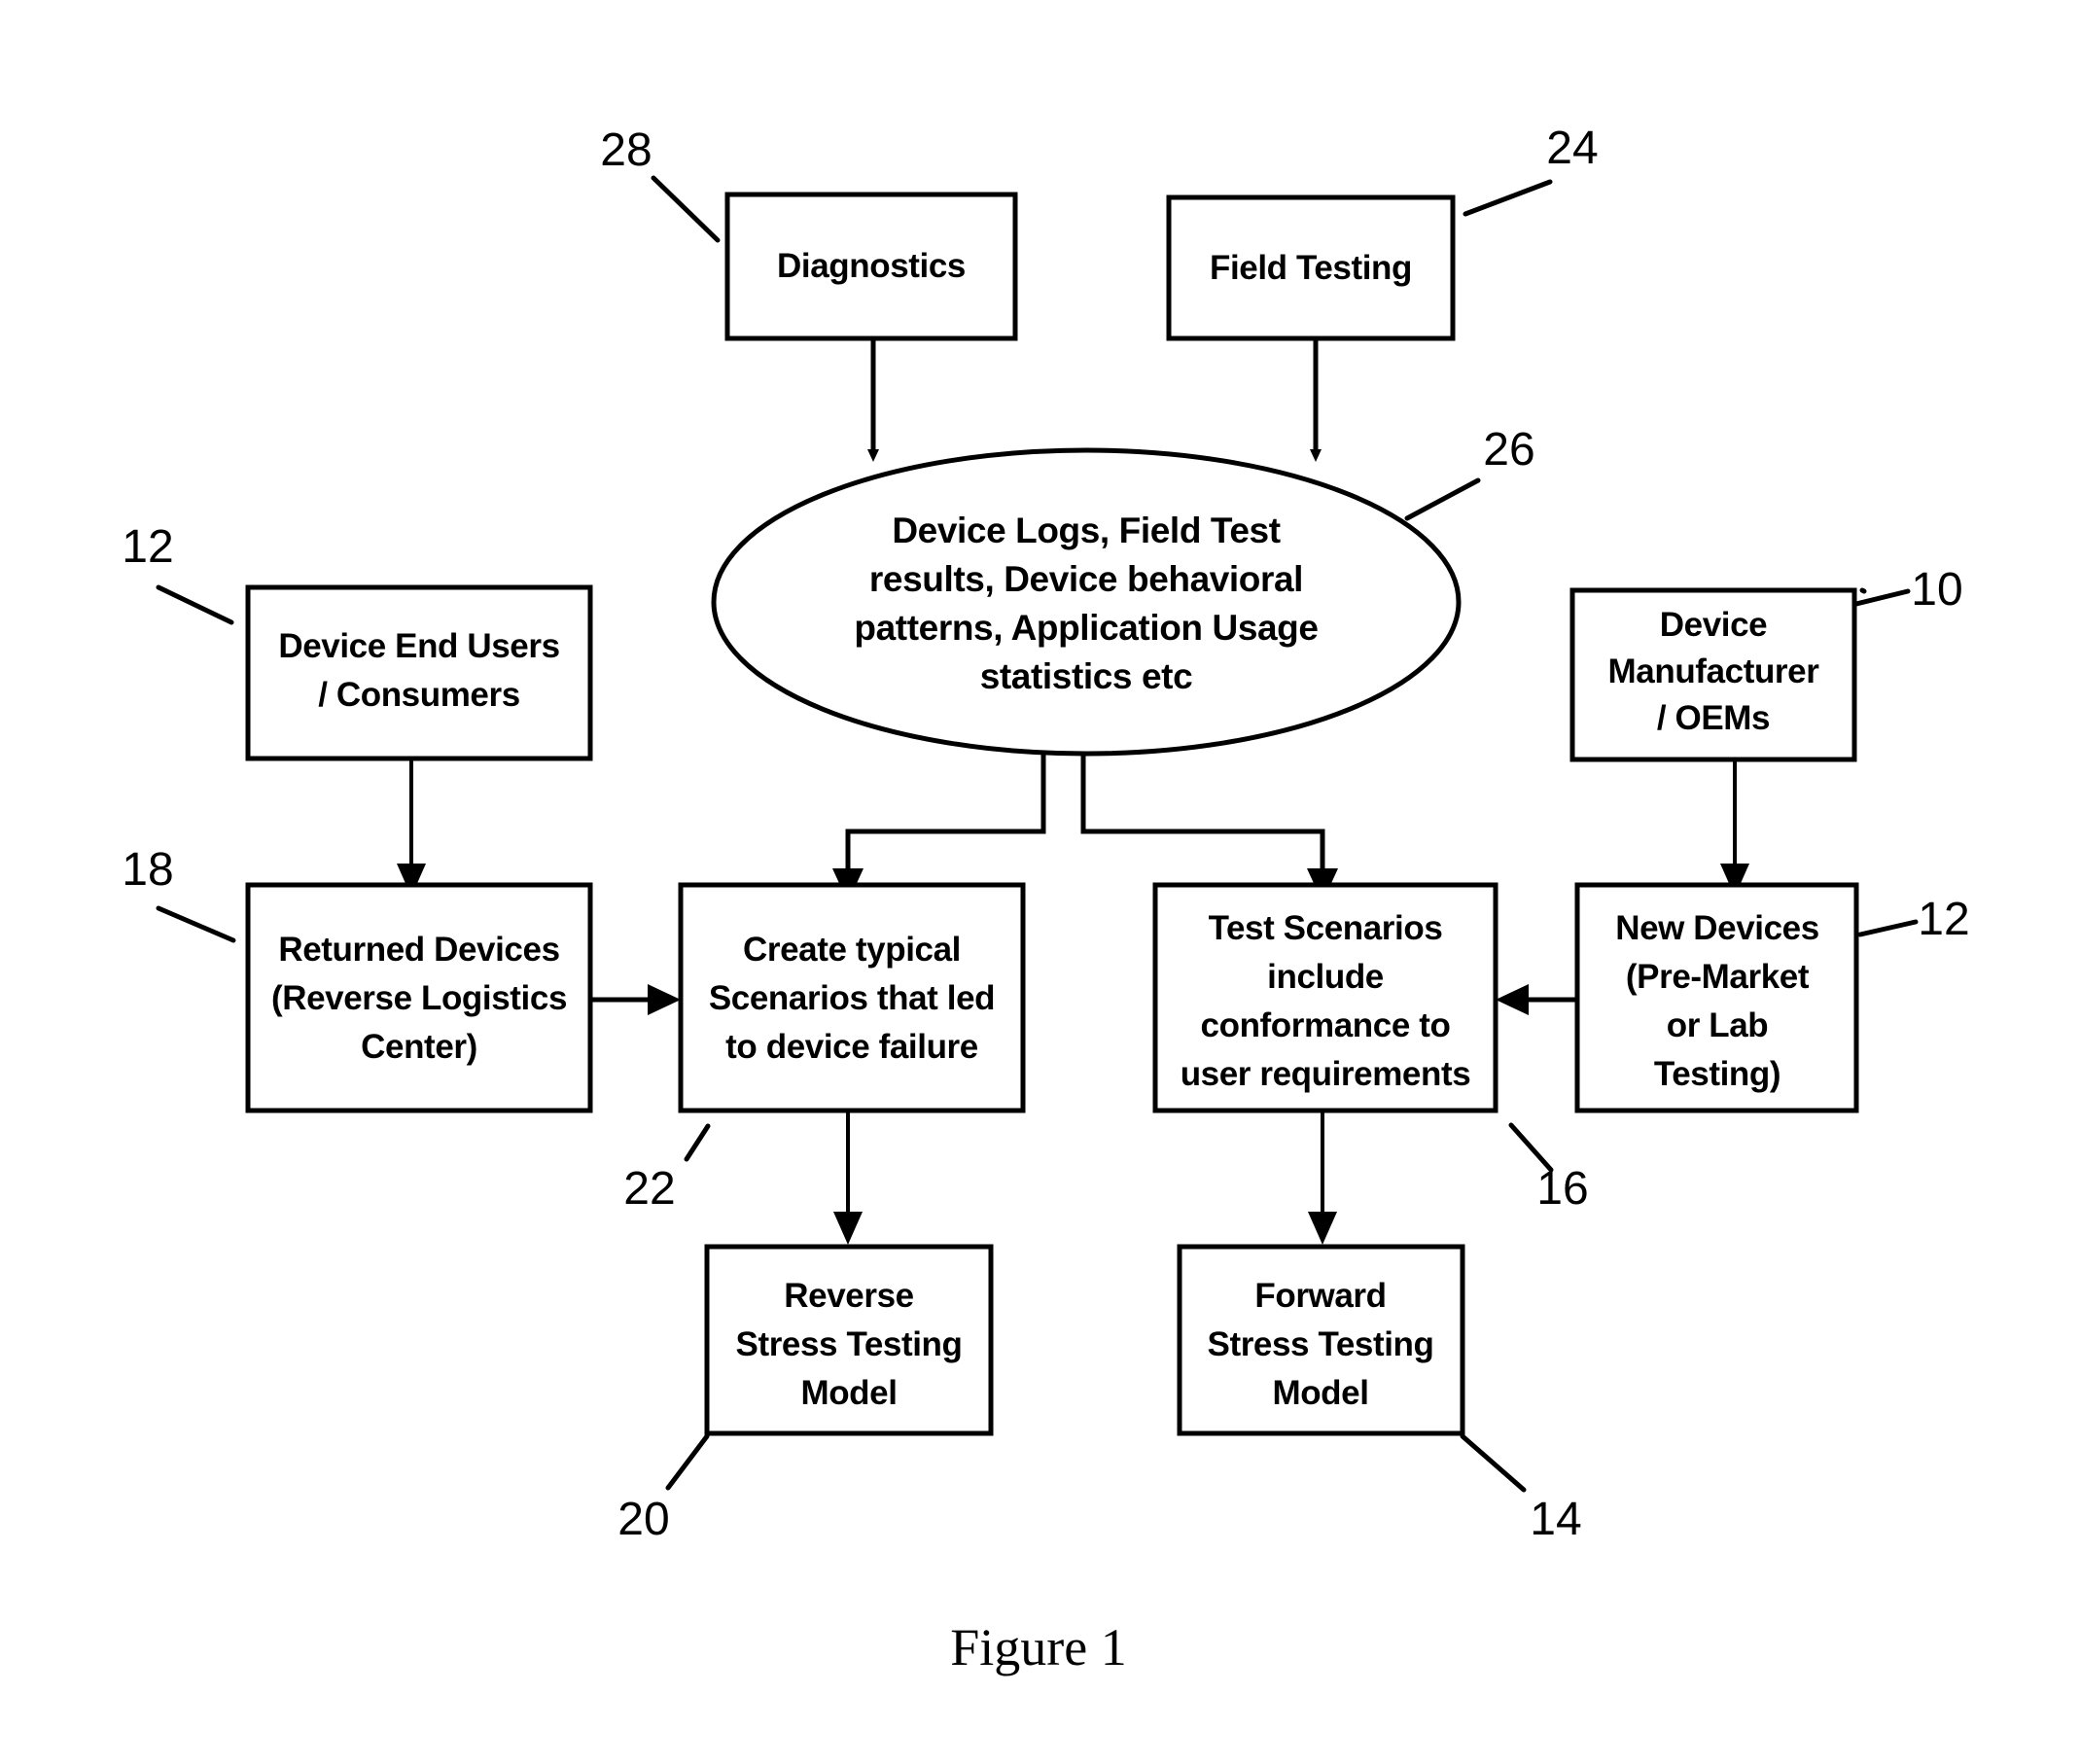 The width and height of the screenshot is (2080, 1764). I want to click on leader-12-left, so click(195, 604).